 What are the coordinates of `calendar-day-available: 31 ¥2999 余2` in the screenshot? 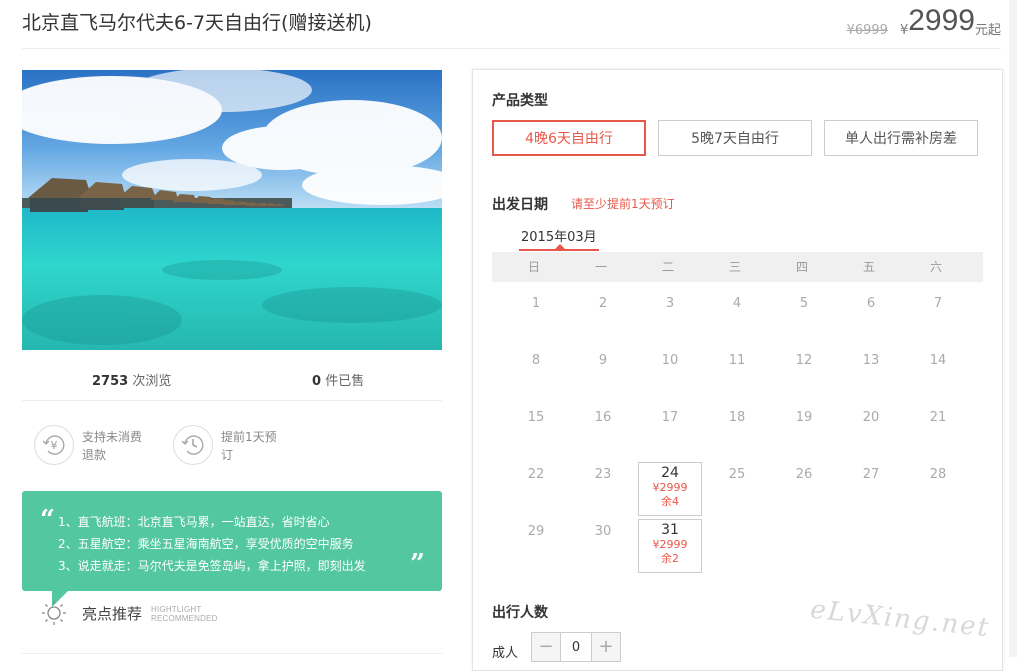 It's located at (670, 546).